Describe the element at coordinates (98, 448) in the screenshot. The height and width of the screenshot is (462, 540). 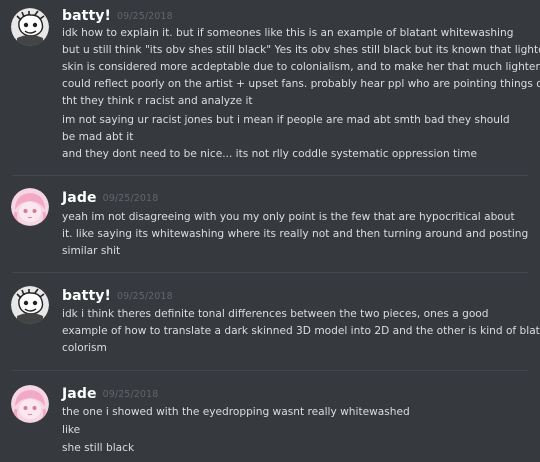
I see `message-line: she still black` at that location.